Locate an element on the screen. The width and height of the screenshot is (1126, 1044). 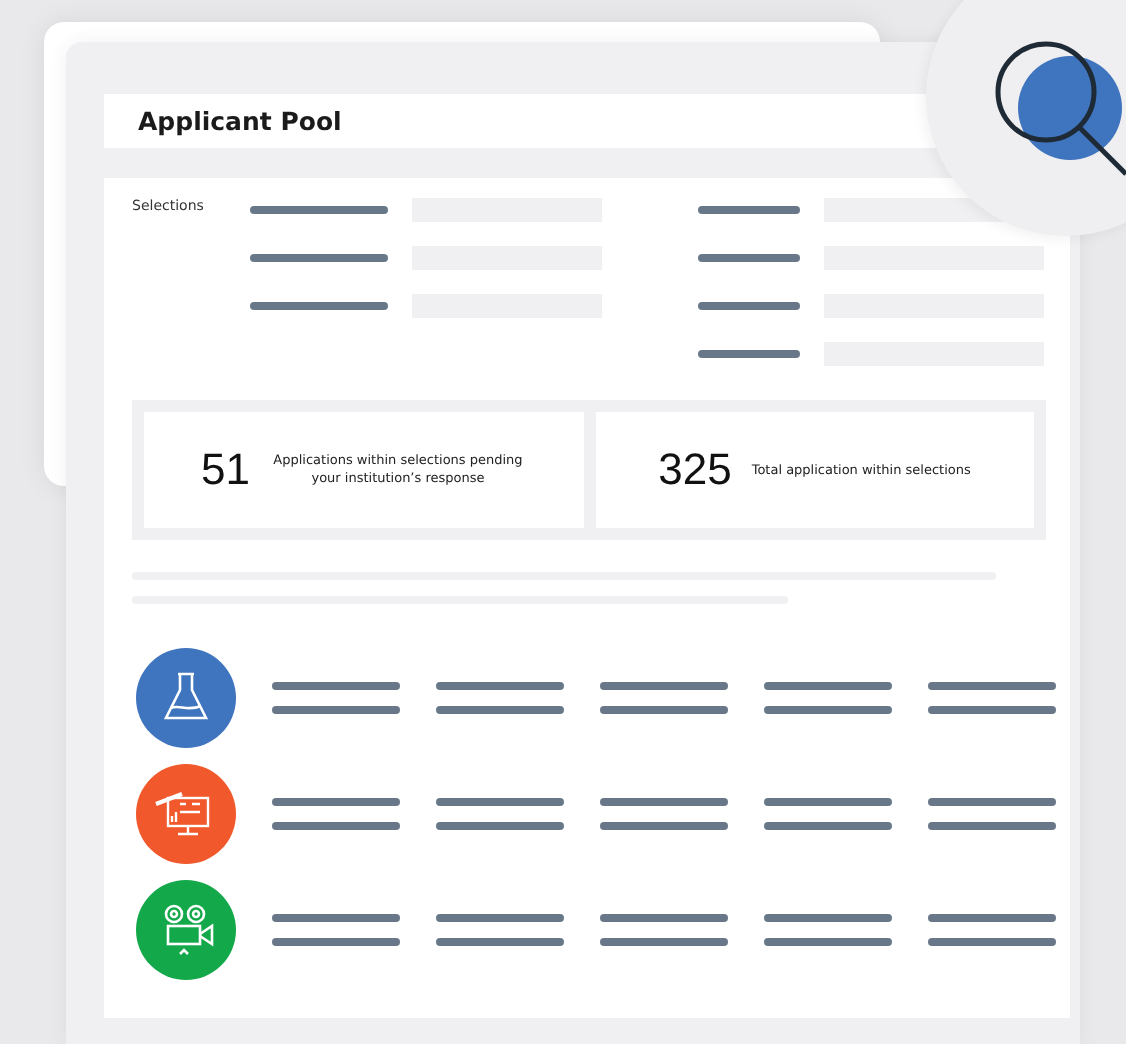
panel-title: Applicant Pool is located at coordinates (240, 121).